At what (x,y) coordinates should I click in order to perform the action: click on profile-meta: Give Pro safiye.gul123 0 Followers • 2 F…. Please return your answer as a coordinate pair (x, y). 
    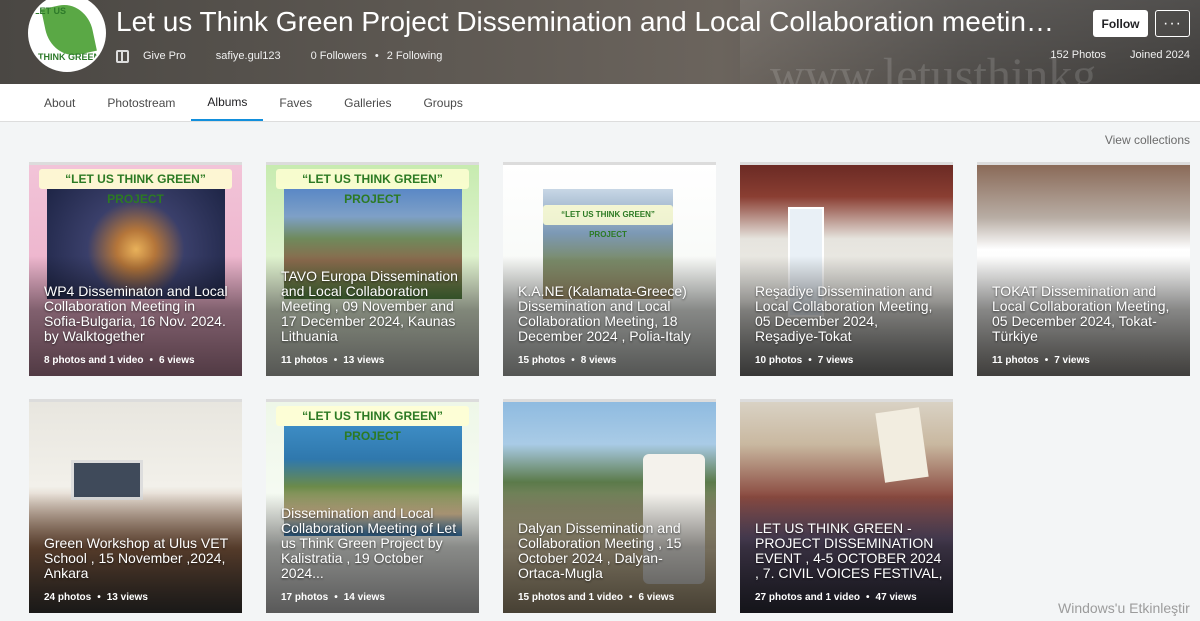
    Looking at the image, I should click on (294, 56).